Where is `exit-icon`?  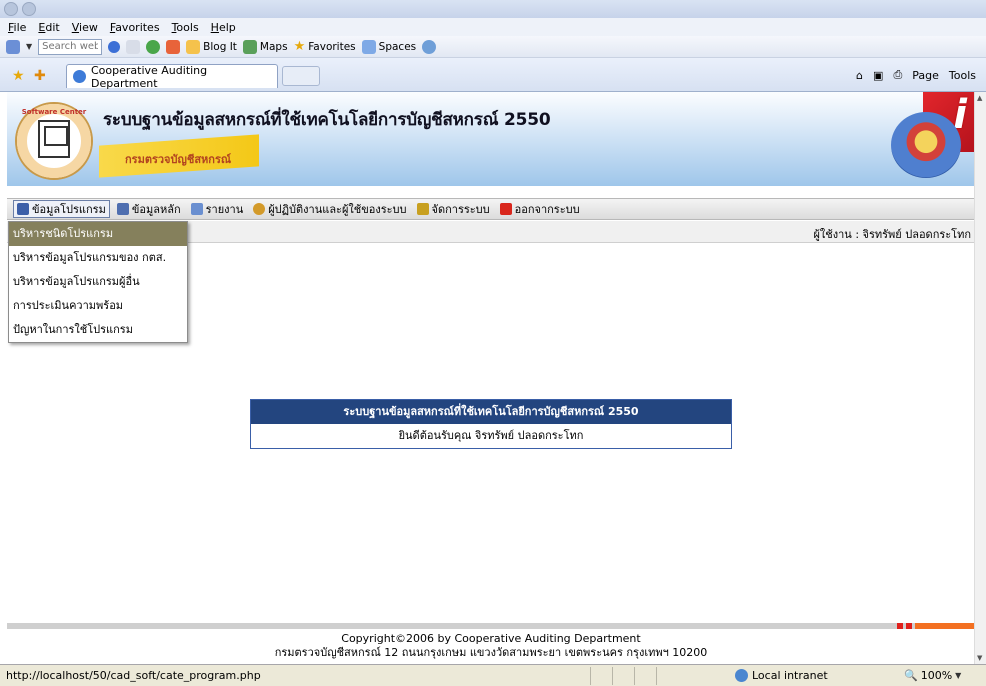
exit-icon is located at coordinates (505, 209).